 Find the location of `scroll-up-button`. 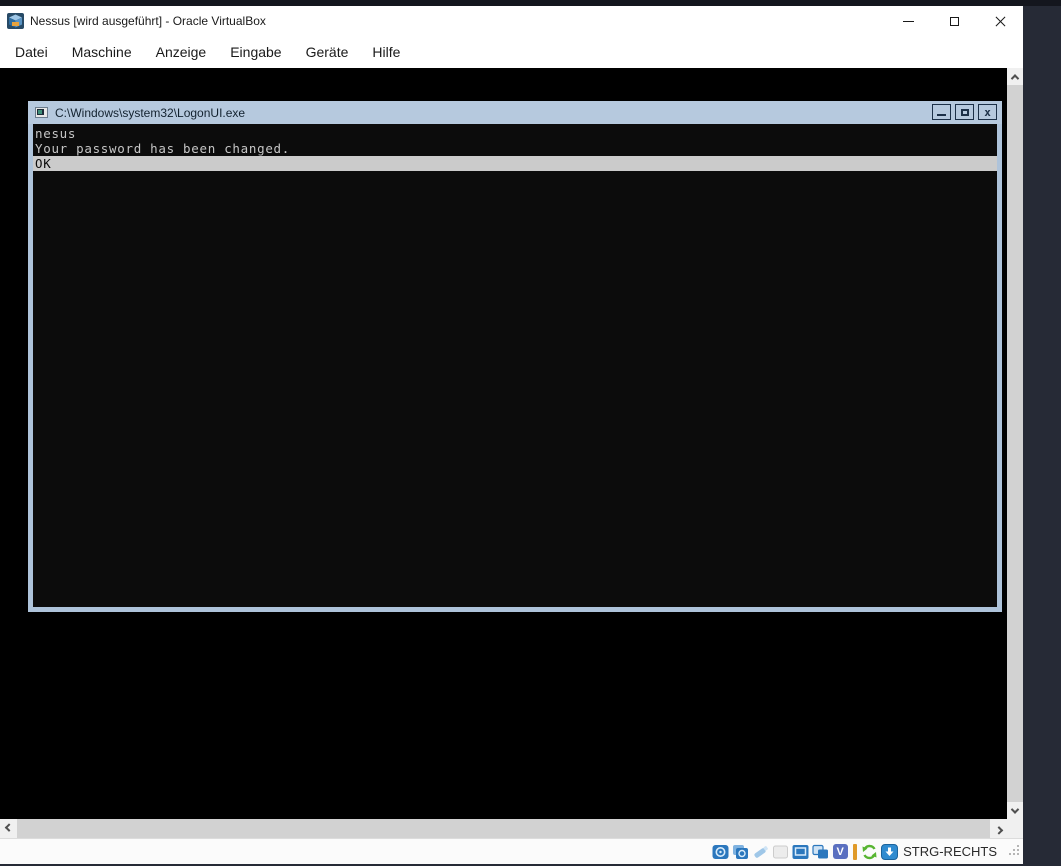

scroll-up-button is located at coordinates (1015, 76).